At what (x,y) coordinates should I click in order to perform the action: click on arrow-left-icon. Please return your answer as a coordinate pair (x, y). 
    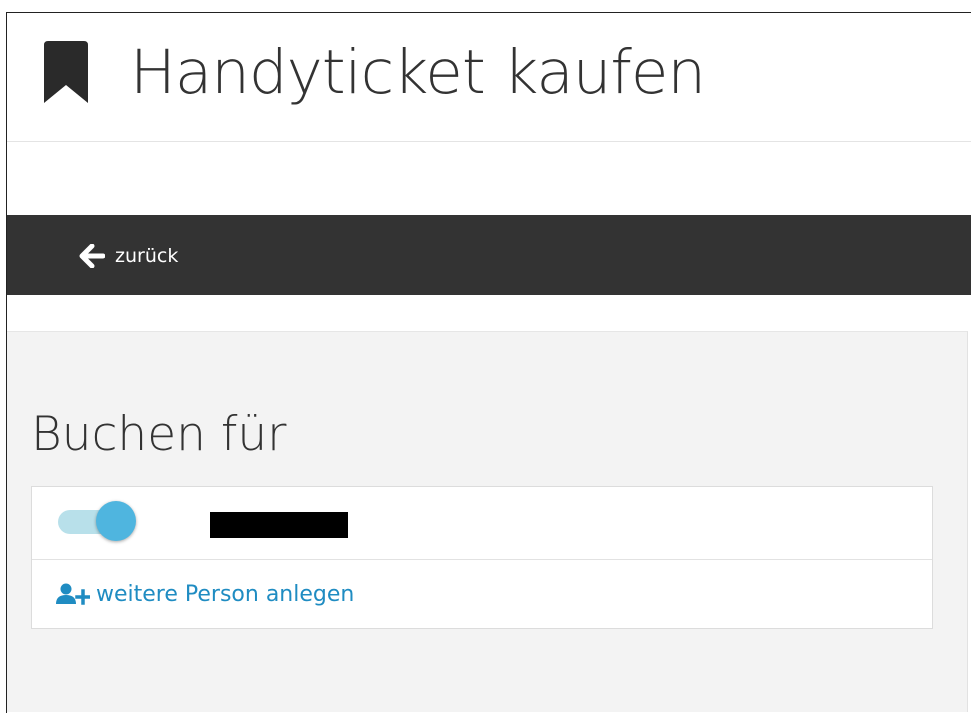
    Looking at the image, I should click on (92, 256).